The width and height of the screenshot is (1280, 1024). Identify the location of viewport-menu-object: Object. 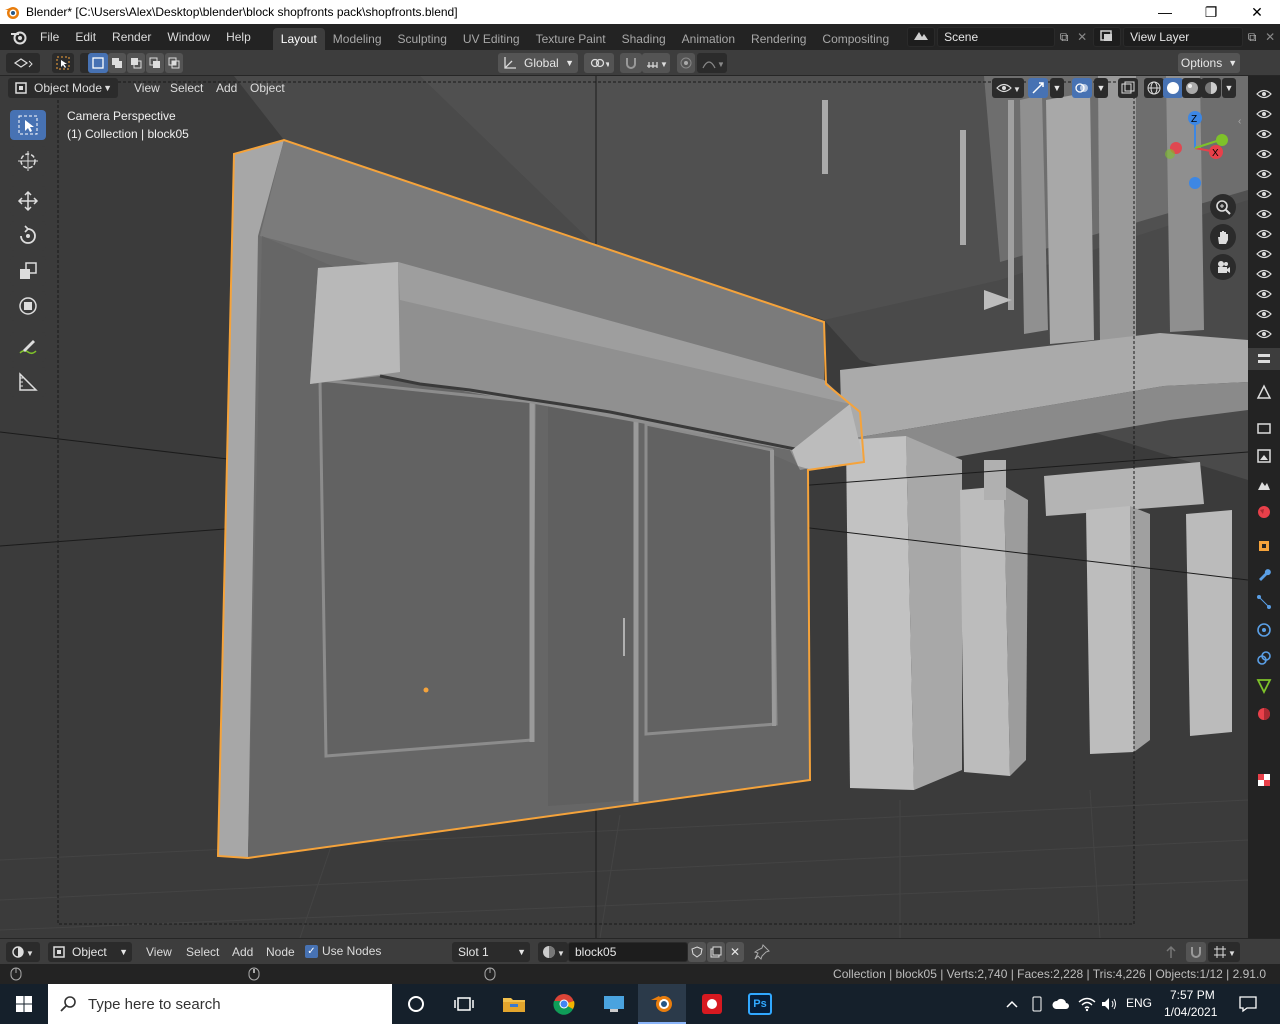
(267, 88).